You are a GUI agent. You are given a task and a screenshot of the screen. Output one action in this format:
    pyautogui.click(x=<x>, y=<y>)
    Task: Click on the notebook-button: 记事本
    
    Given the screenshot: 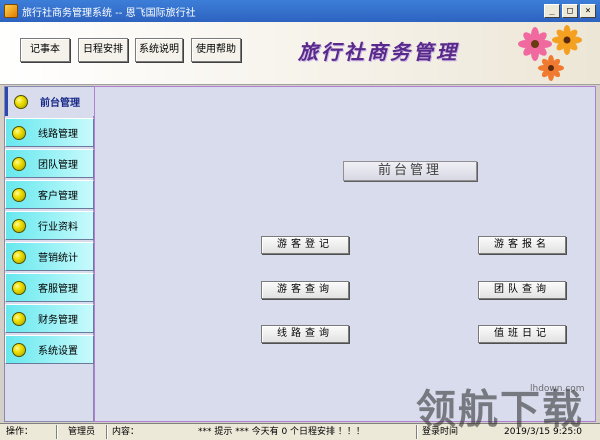 What is the action you would take?
    pyautogui.click(x=45, y=50)
    